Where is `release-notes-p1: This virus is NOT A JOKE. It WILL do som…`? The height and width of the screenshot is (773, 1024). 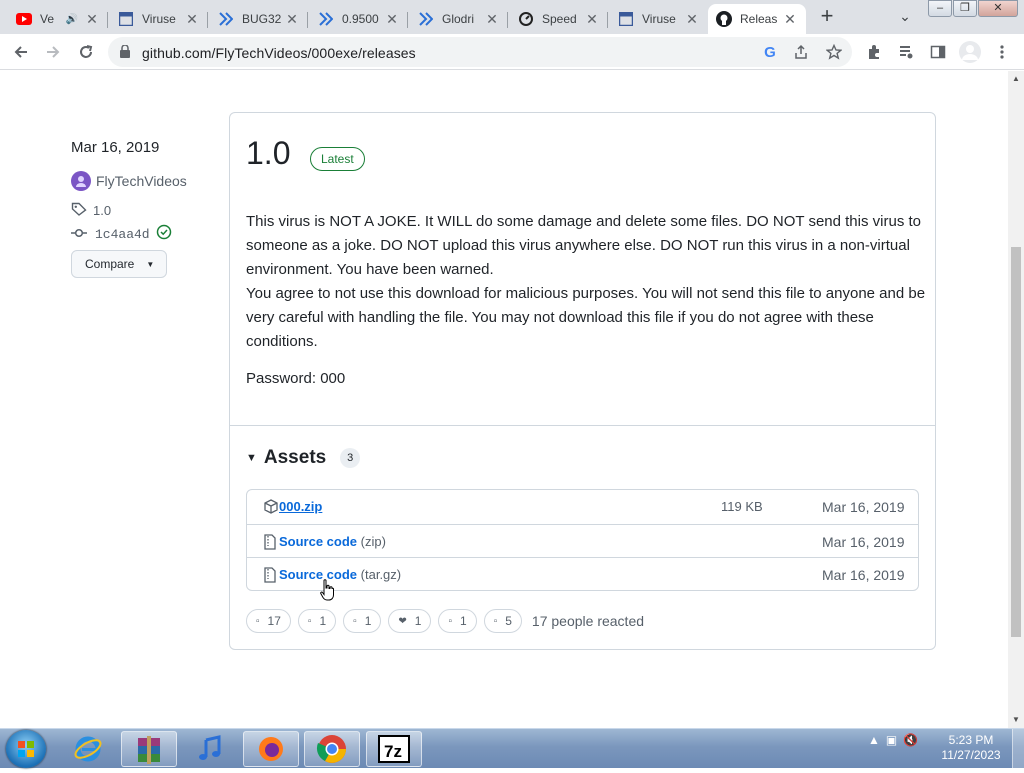
release-notes-p1: This virus is NOT A JOKE. It WILL do som… is located at coordinates (583, 245).